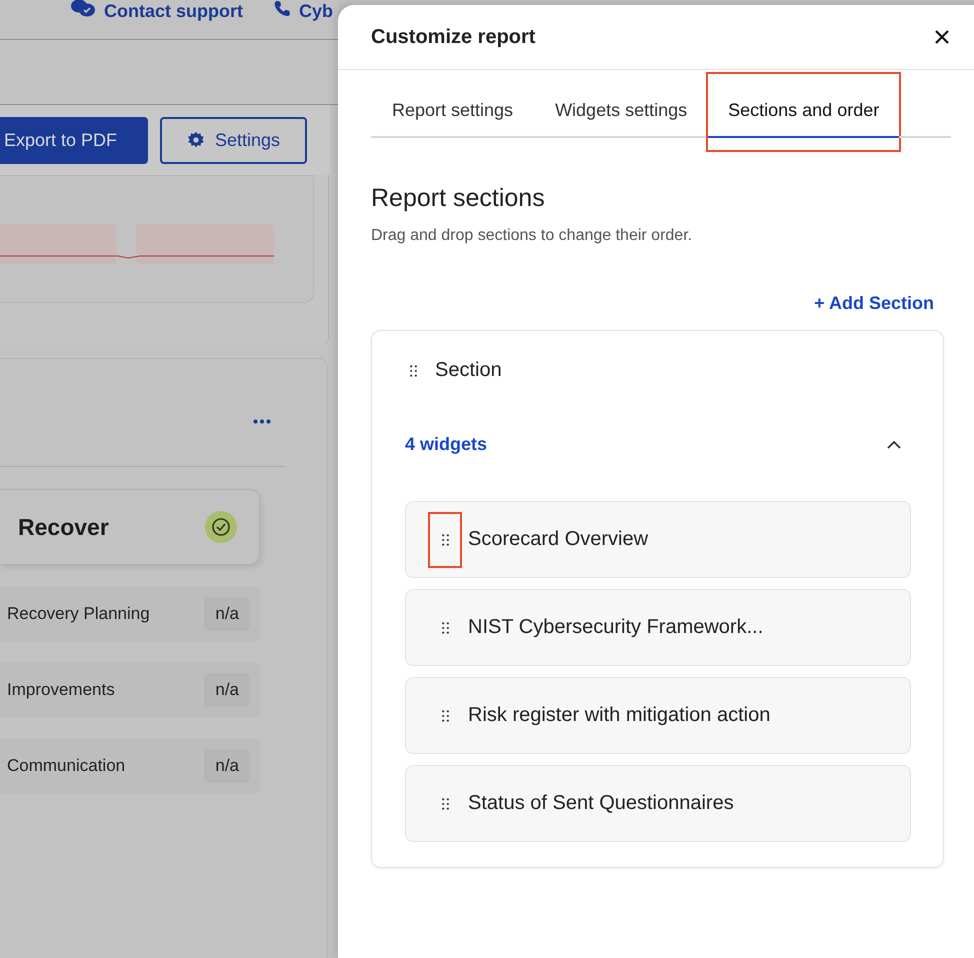  What do you see at coordinates (452, 113) in the screenshot?
I see `tab: Report settings` at bounding box center [452, 113].